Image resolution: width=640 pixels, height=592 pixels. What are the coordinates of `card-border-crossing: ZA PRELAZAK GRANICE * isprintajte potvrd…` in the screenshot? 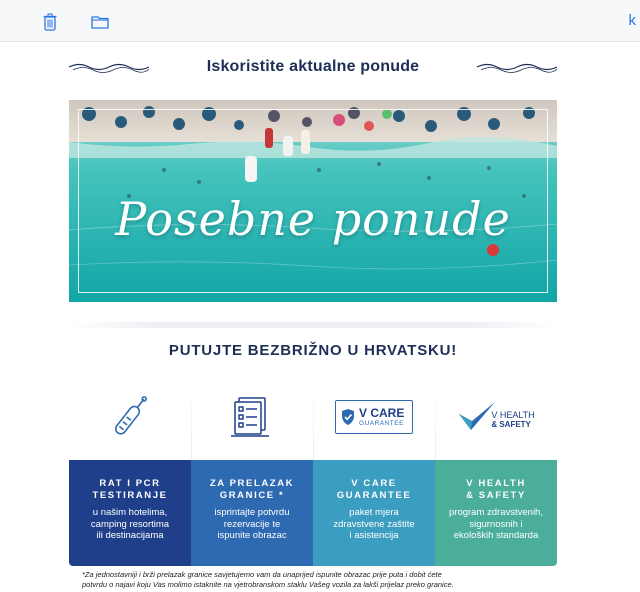 It's located at (252, 470).